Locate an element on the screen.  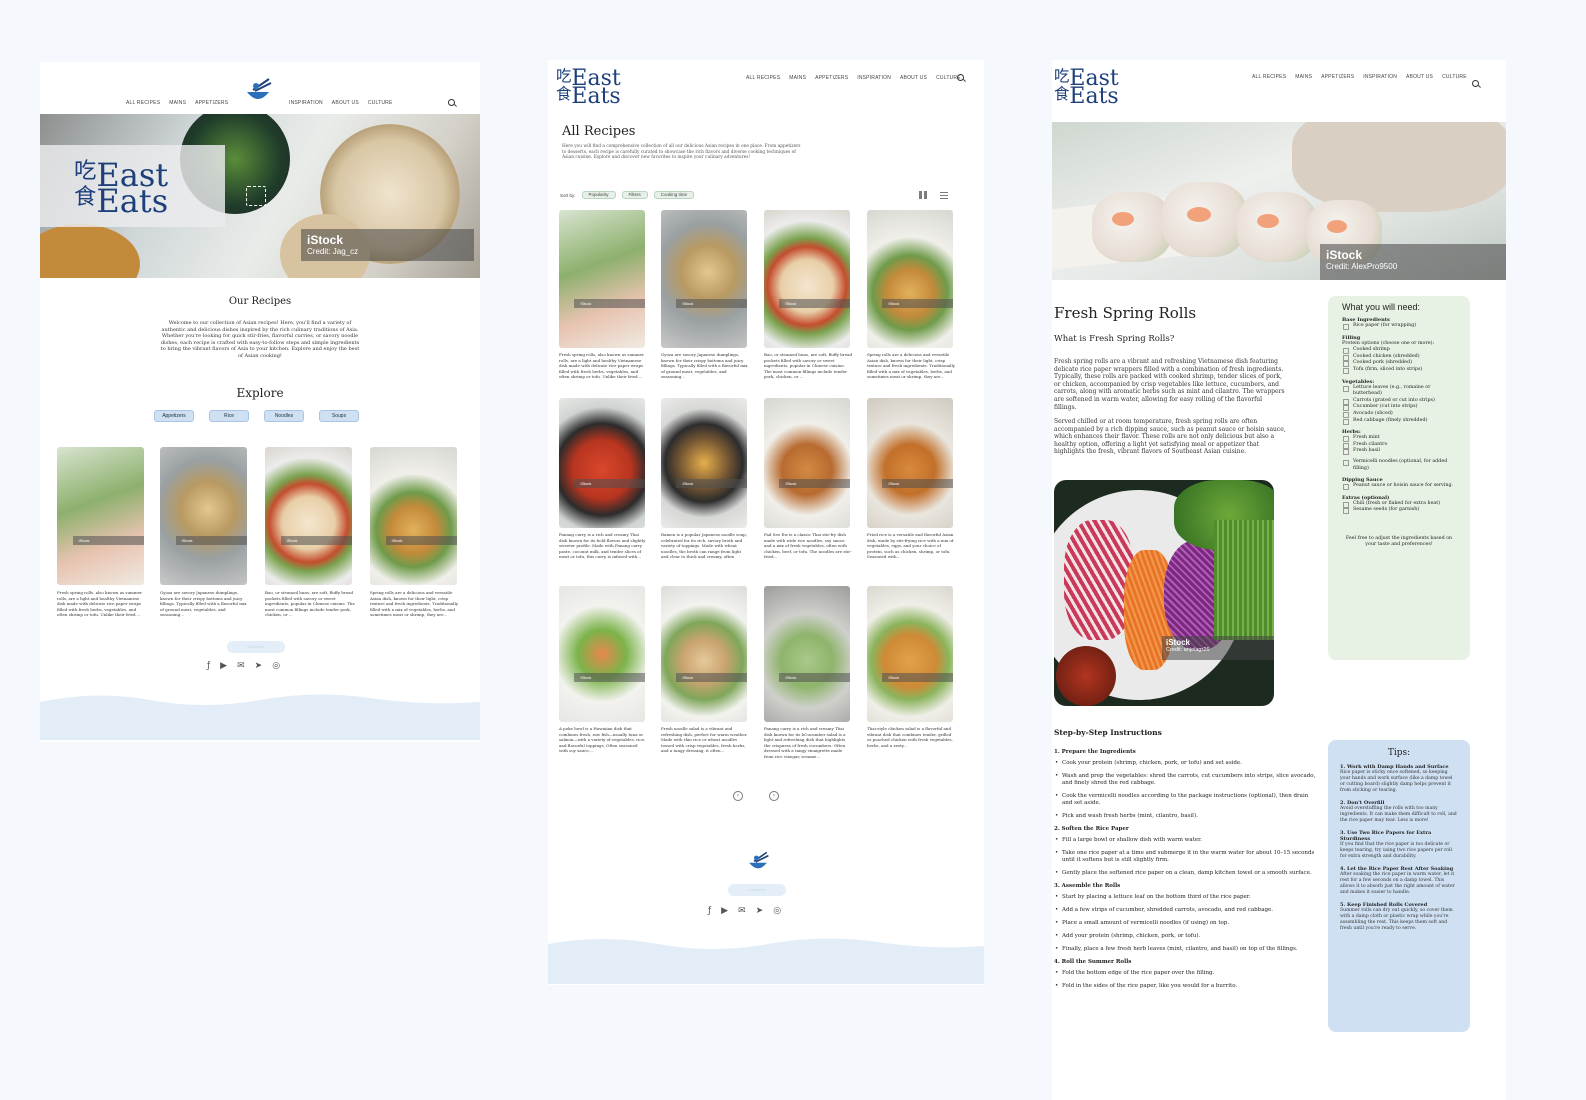
hero-photo-credit: iStock Credit: Jag_cz is located at coordinates (387, 245).